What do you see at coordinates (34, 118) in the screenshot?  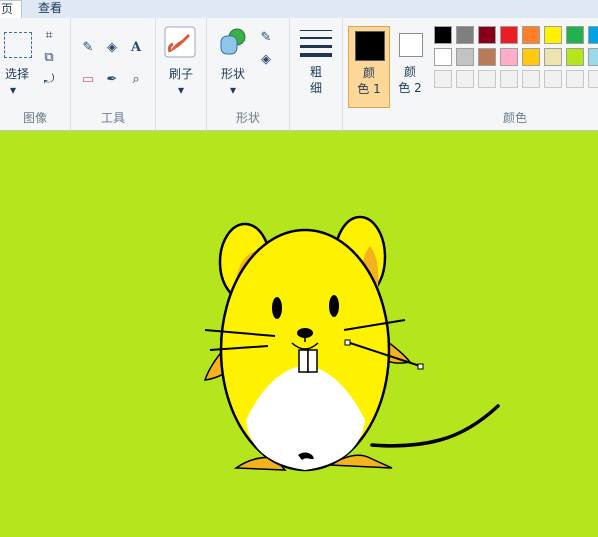 I see `image-group-label: 图像` at bounding box center [34, 118].